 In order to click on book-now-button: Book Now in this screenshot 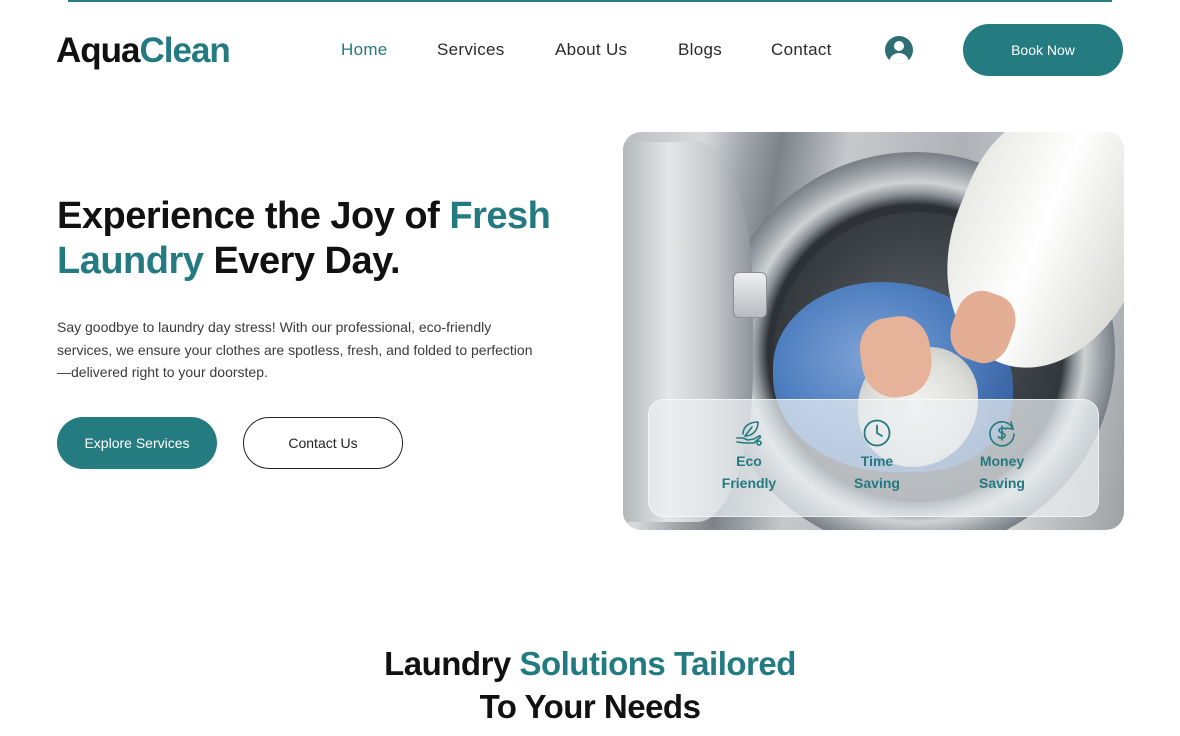, I will do `click(1043, 50)`.